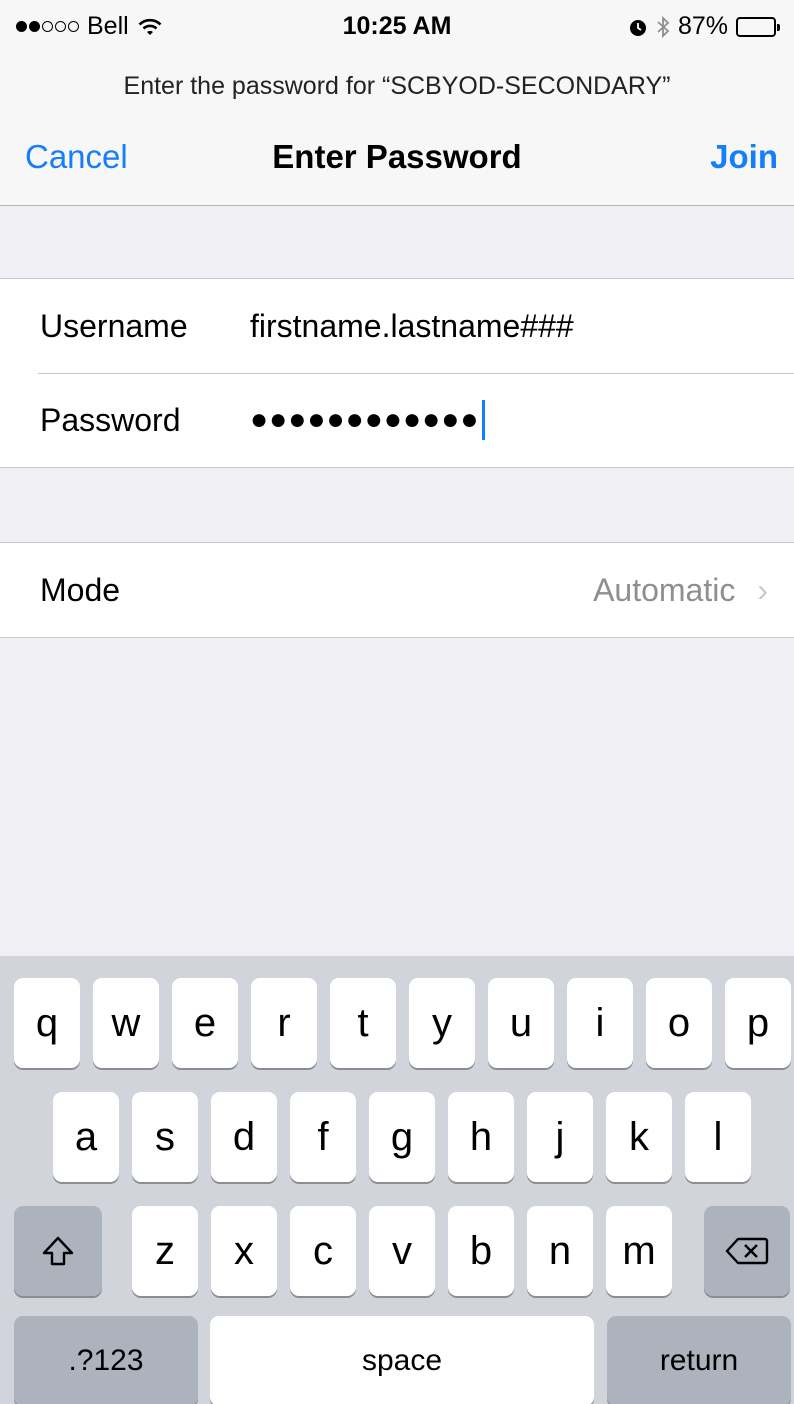  What do you see at coordinates (80, 589) in the screenshot?
I see `mode-label: Mode` at bounding box center [80, 589].